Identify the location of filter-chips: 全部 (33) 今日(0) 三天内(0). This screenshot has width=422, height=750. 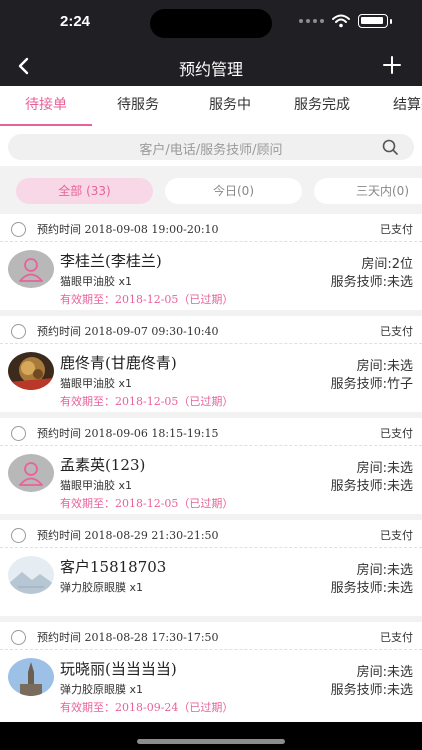
(211, 191).